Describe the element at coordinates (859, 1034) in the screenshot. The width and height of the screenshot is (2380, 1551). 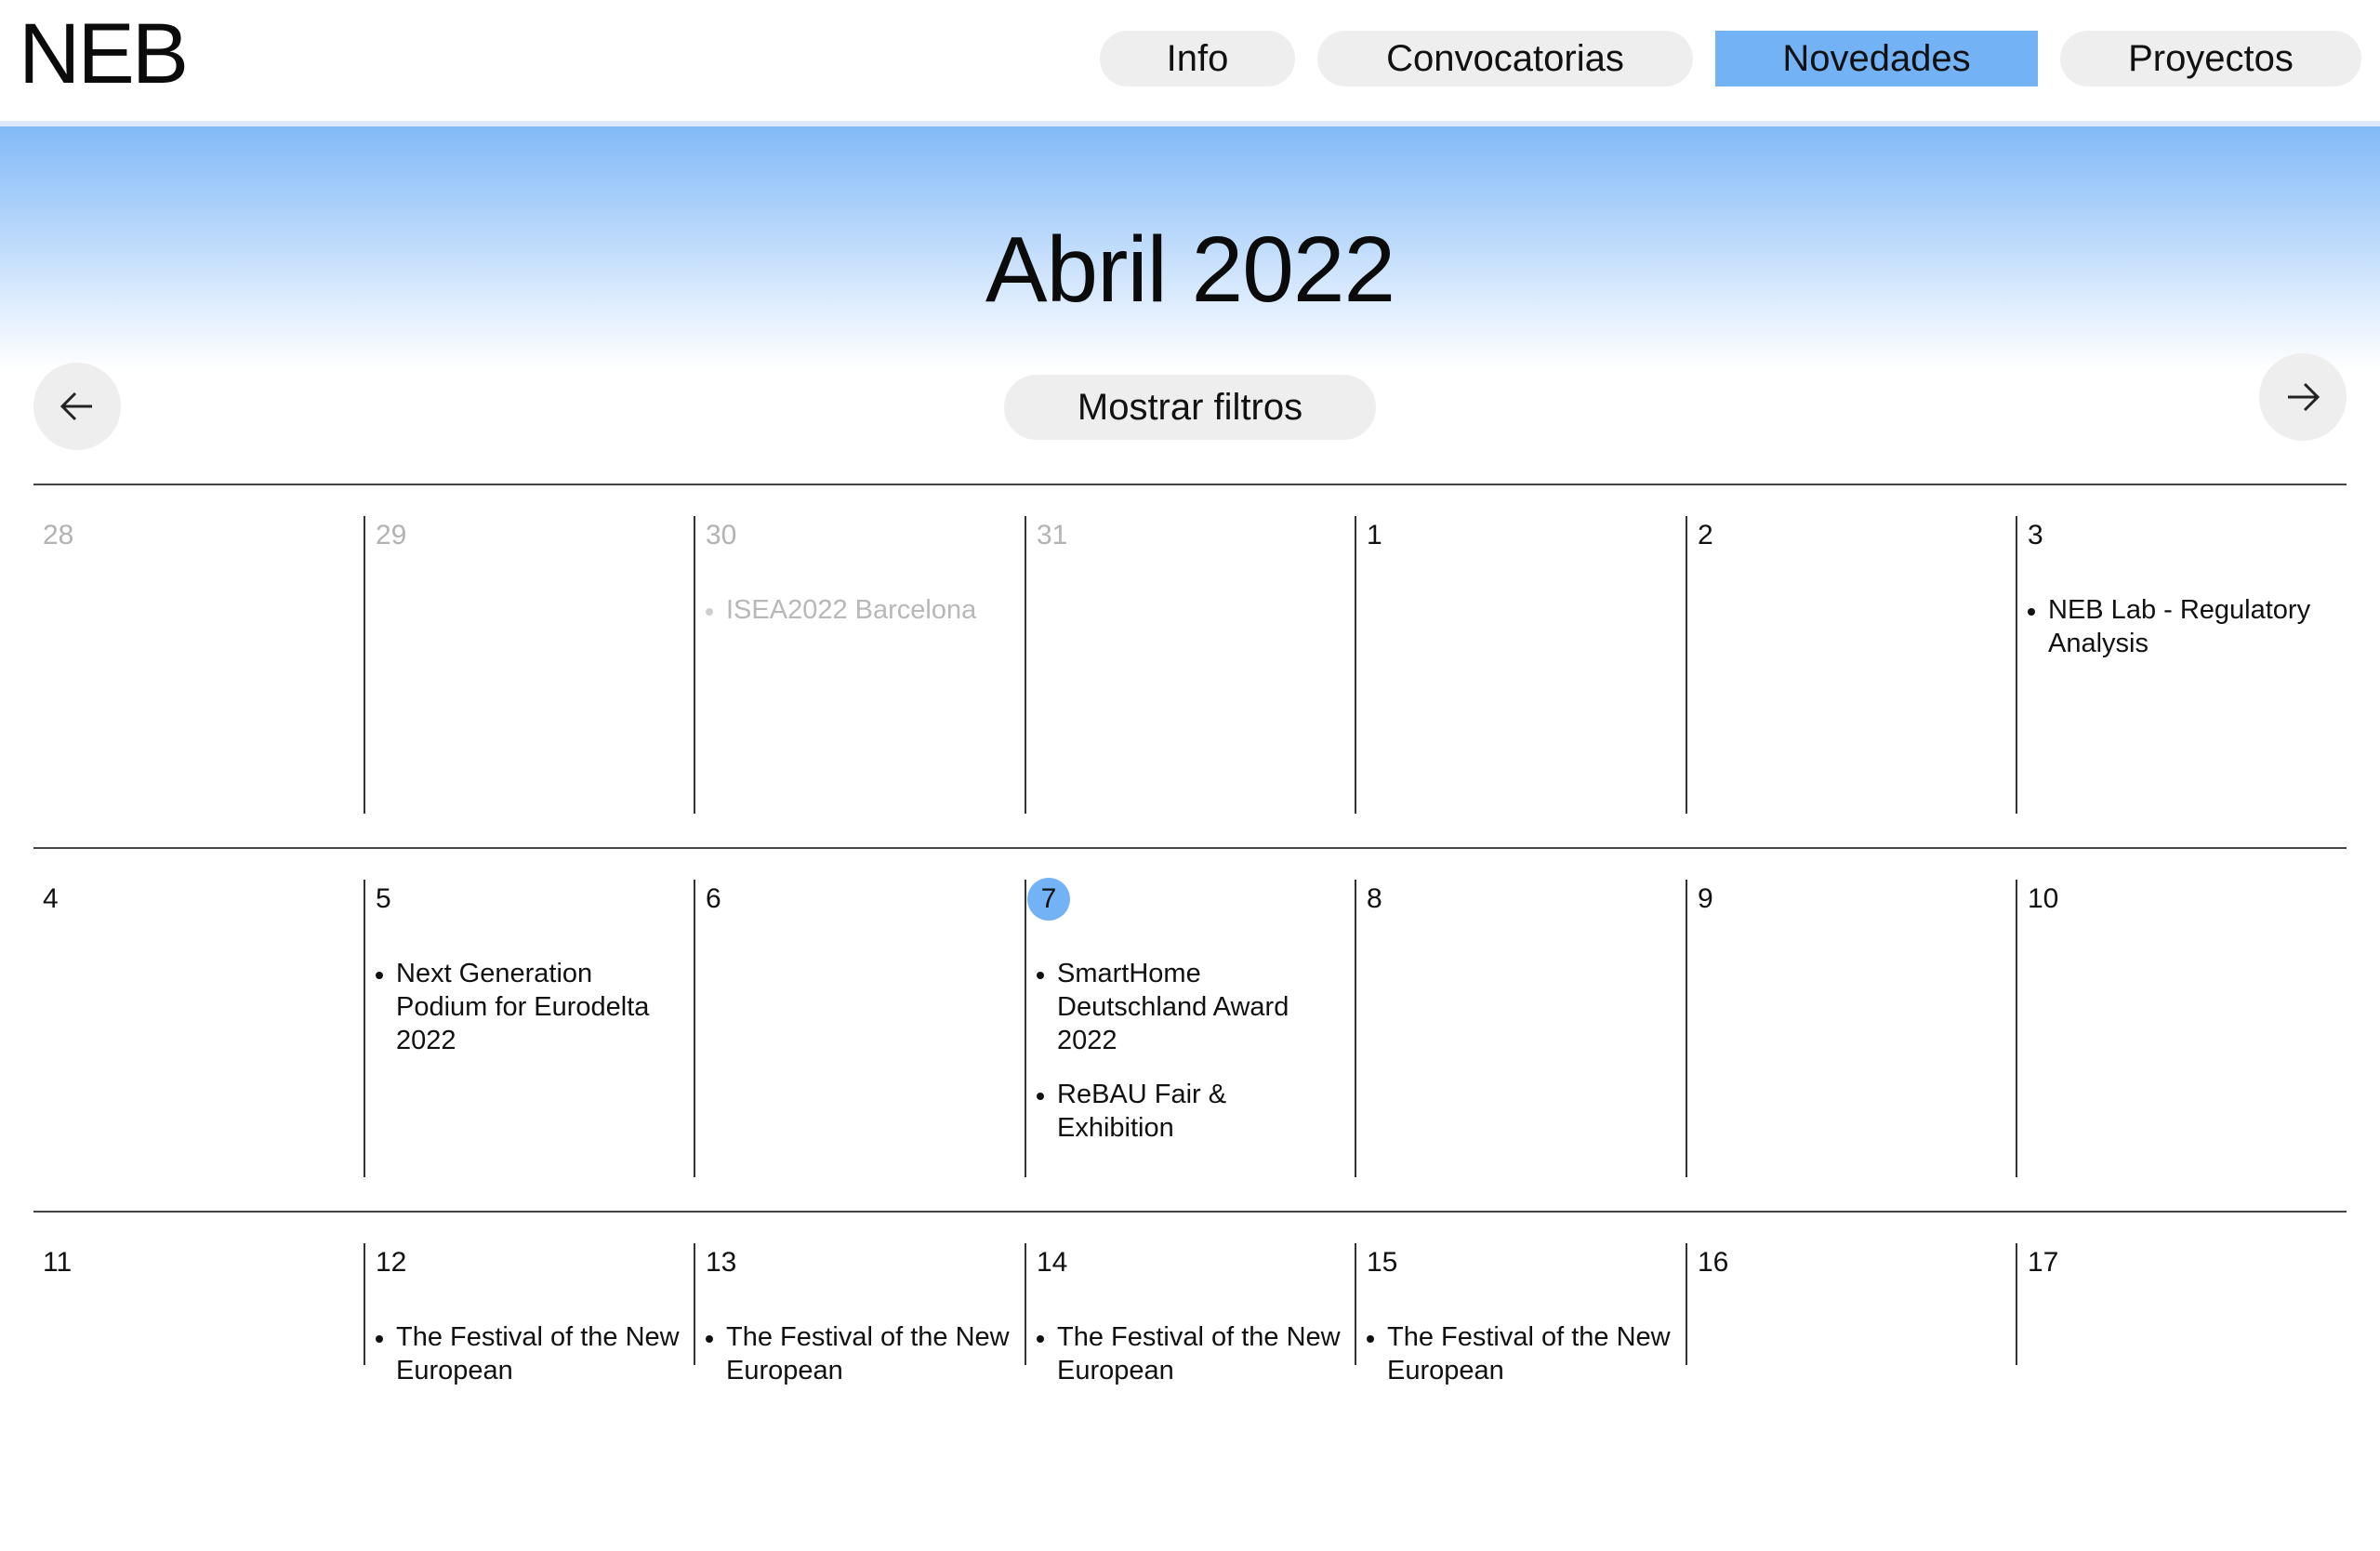
I see `day-cell: 6` at that location.